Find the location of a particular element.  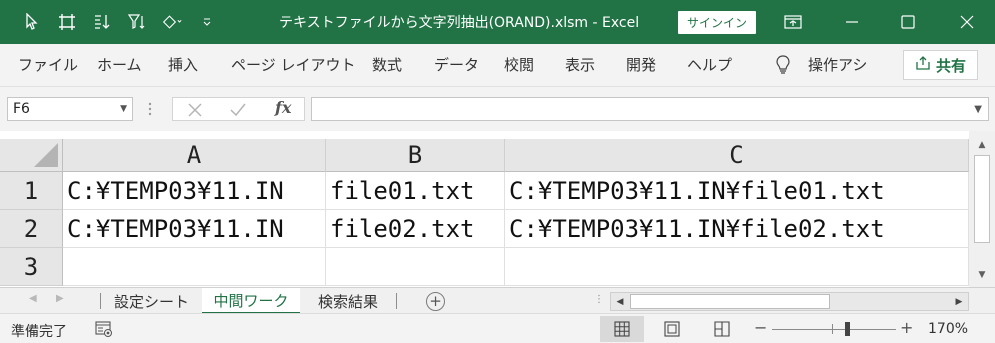

row-header-1: 1 is located at coordinates (31, 191).